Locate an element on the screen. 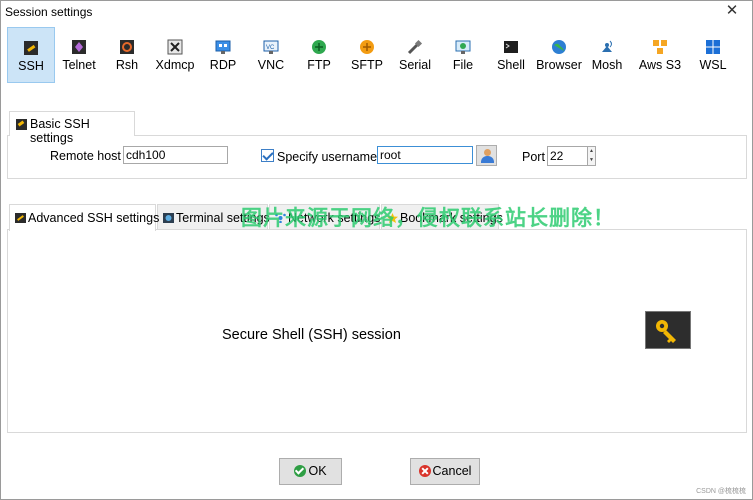 Image resolution: width=753 pixels, height=500 pixels. session-type-sftp: SFTP is located at coordinates (367, 55).